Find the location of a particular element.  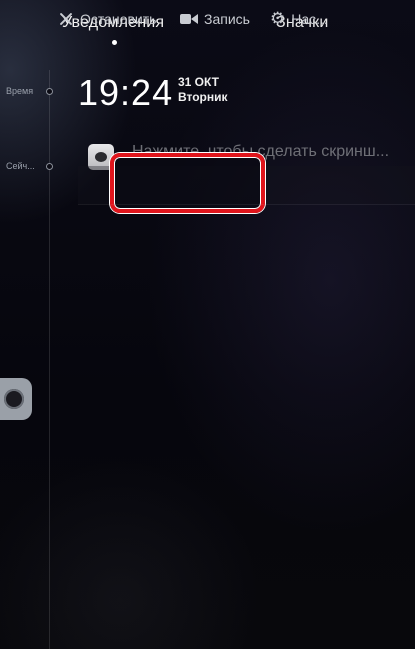

active-tab-indicator is located at coordinates (114, 42).